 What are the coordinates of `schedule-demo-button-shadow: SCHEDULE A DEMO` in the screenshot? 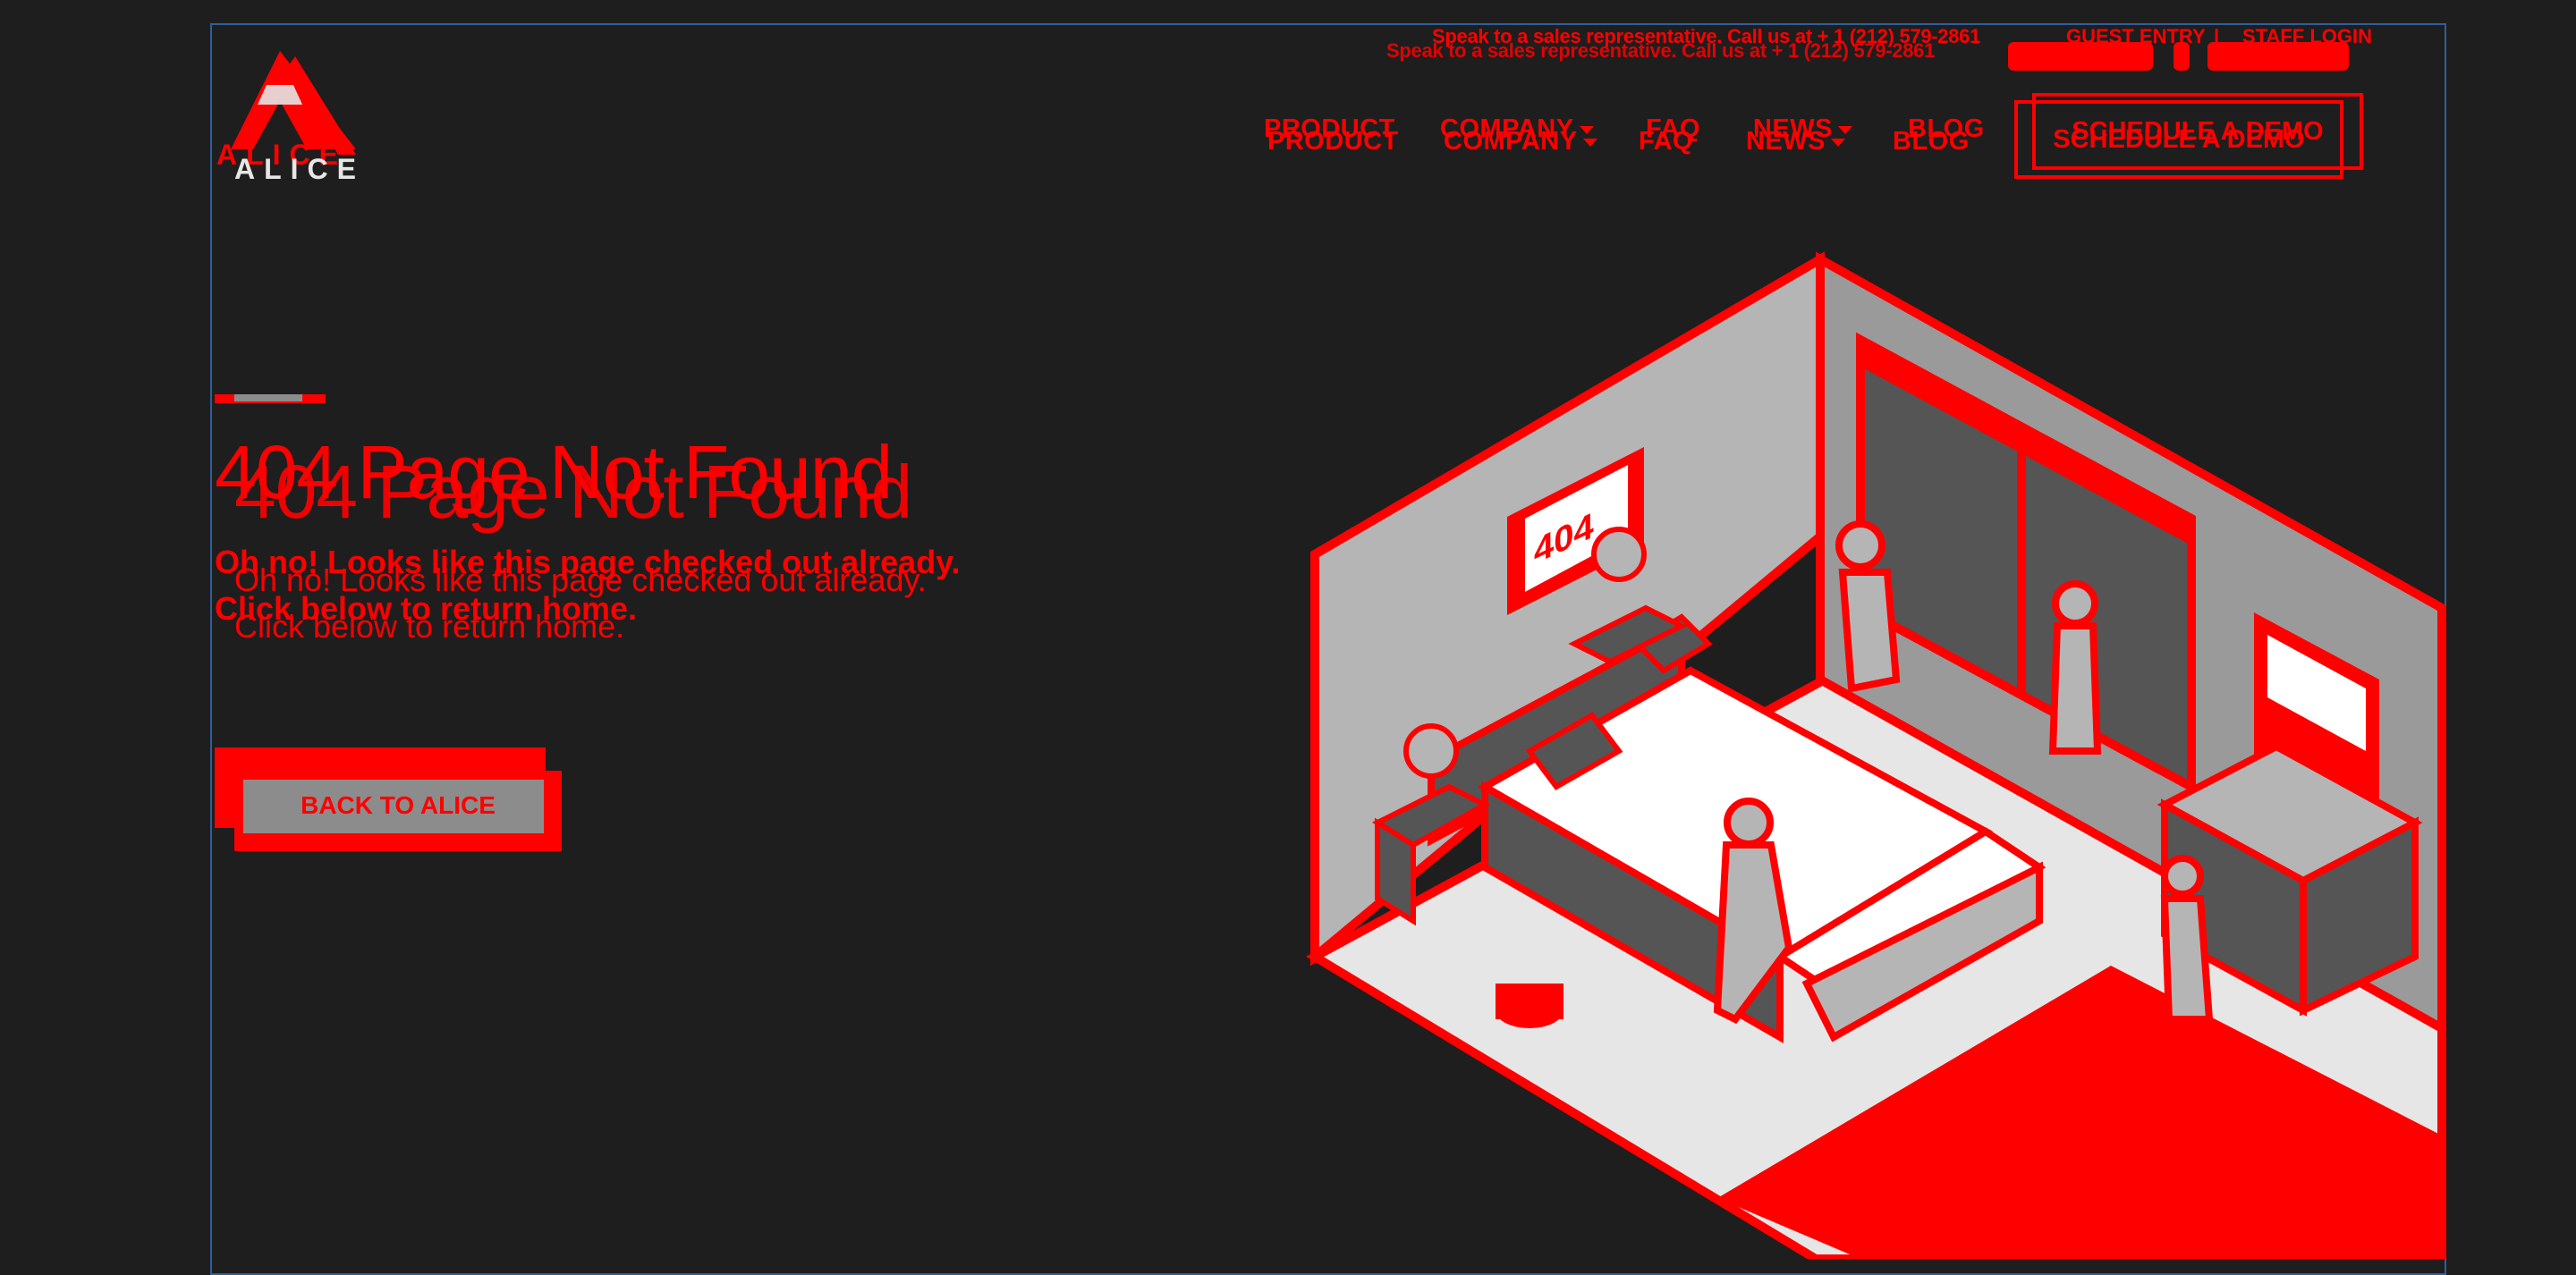 It's located at (2178, 139).